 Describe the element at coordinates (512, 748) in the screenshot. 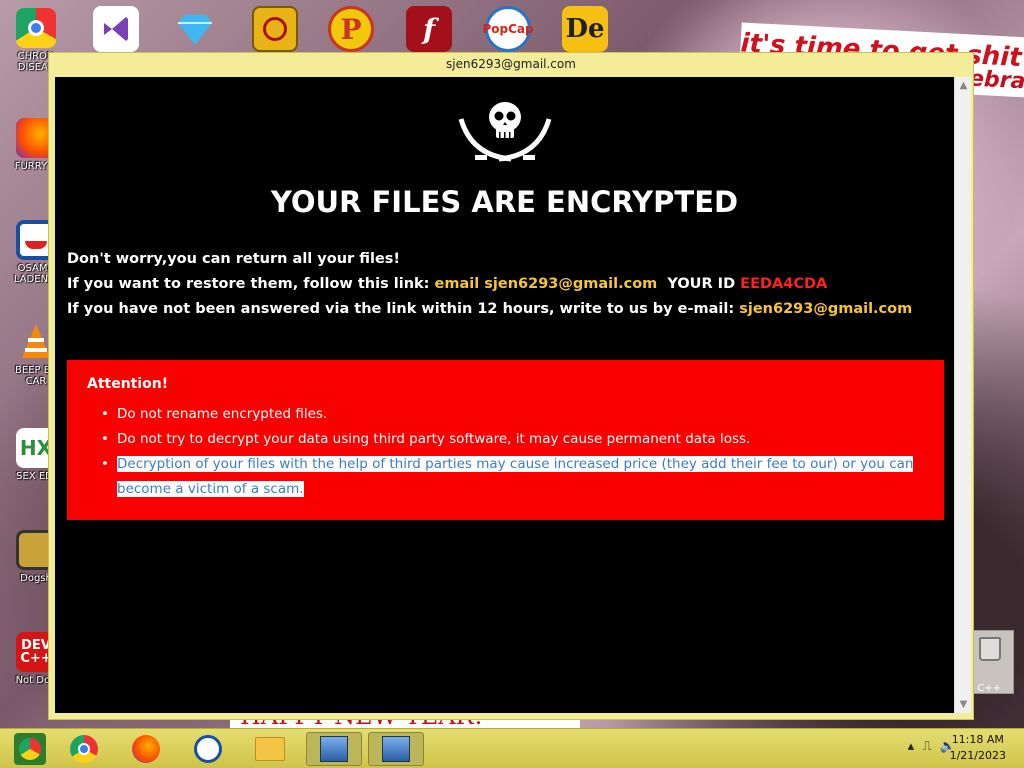

I see `taskbar: ▴ ⎍ 🔈 11:18 AM 1/21/2023` at that location.